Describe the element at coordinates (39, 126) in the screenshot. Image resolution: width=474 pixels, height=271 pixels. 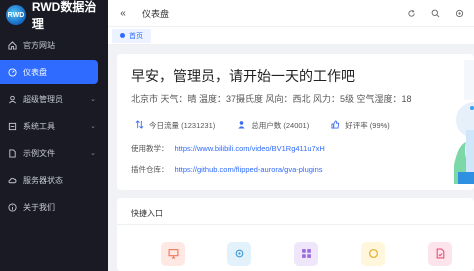
I see `sidebar-item-label: 系统工具` at that location.